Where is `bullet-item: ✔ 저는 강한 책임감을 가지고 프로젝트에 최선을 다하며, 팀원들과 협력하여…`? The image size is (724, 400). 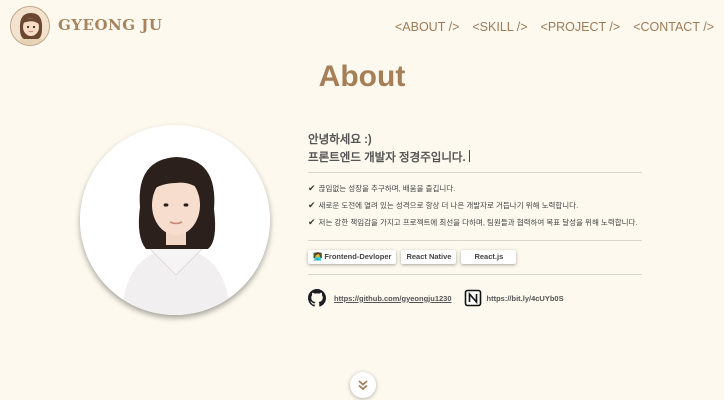
bullet-item: ✔ 저는 강한 책임감을 가지고 프로젝트에 최선을 다하며, 팀원들과 협력하여… is located at coordinates (478, 222).